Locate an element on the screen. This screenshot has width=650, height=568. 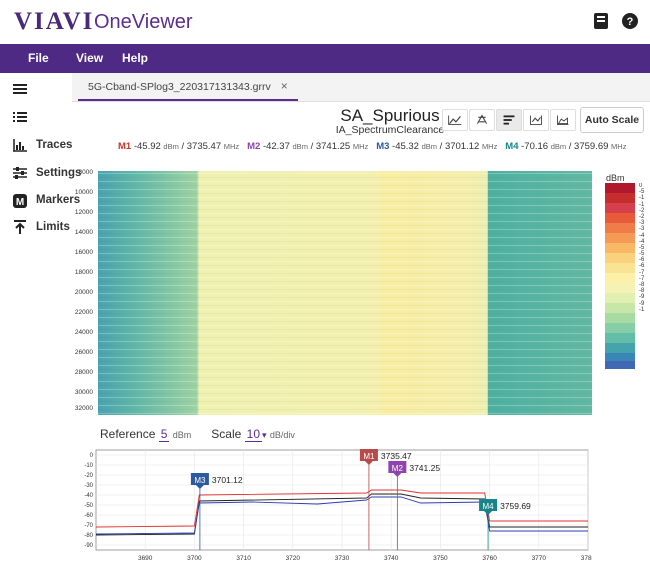
viavi-logo: VIAVI is located at coordinates (54, 21).